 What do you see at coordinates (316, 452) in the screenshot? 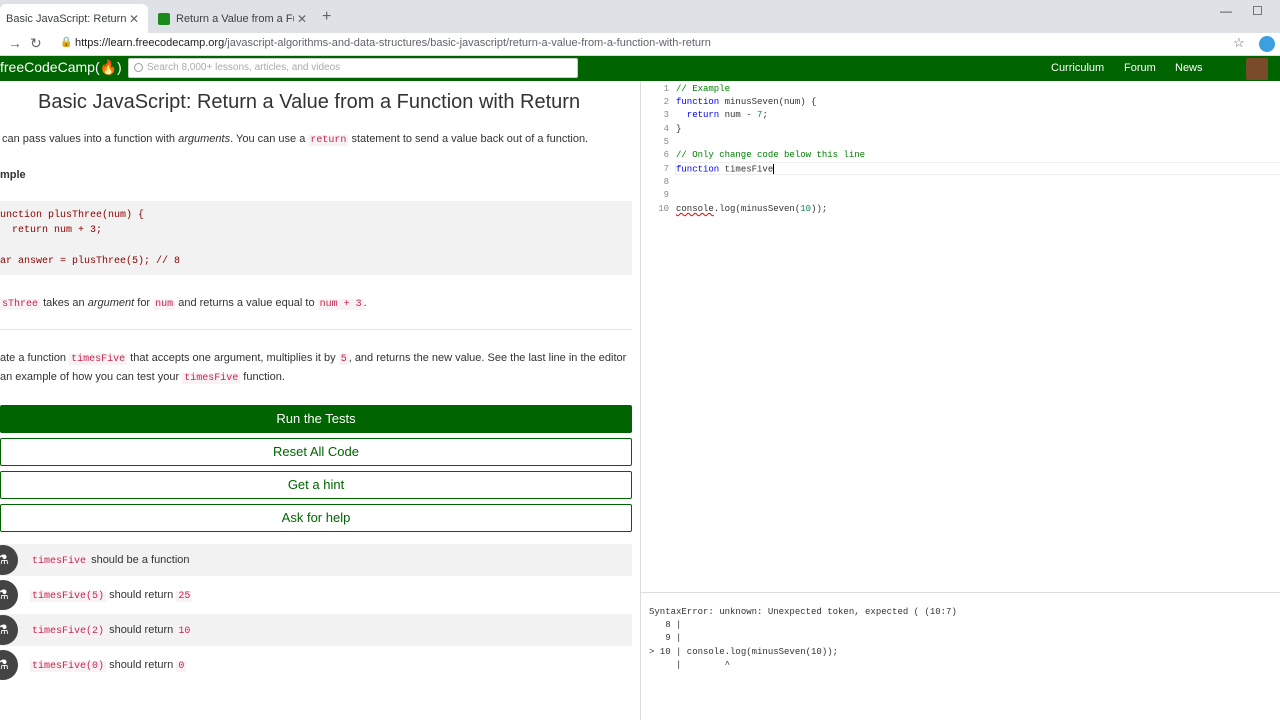
I see `reset-code-button: Reset All Code` at bounding box center [316, 452].